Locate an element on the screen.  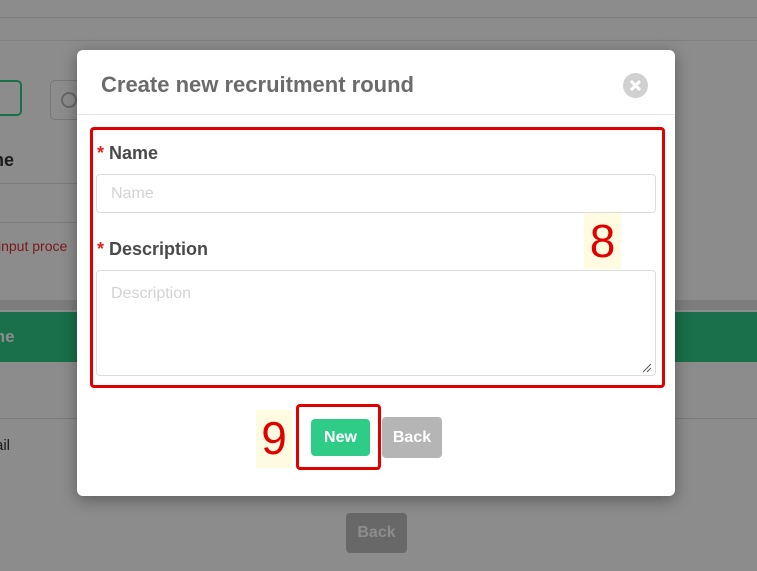
close-icon is located at coordinates (635, 85).